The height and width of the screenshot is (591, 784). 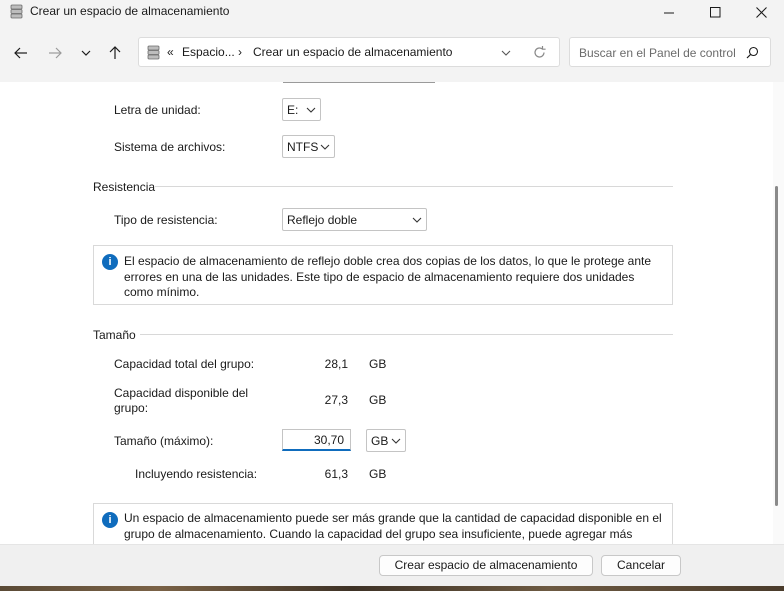 What do you see at coordinates (328, 440) in the screenshot?
I see `max-size-value: 30,70` at bounding box center [328, 440].